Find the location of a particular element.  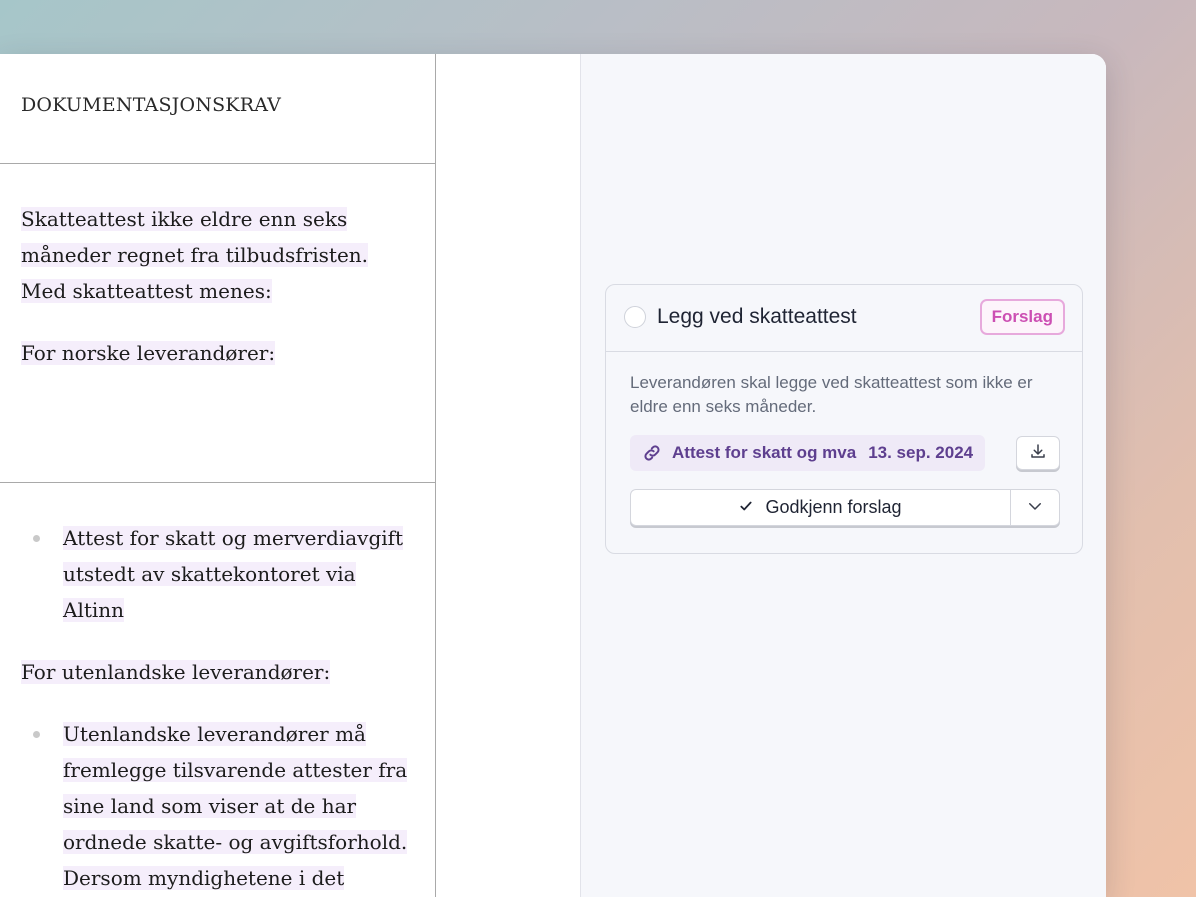

approve-options-dropdown is located at coordinates (1035, 507).